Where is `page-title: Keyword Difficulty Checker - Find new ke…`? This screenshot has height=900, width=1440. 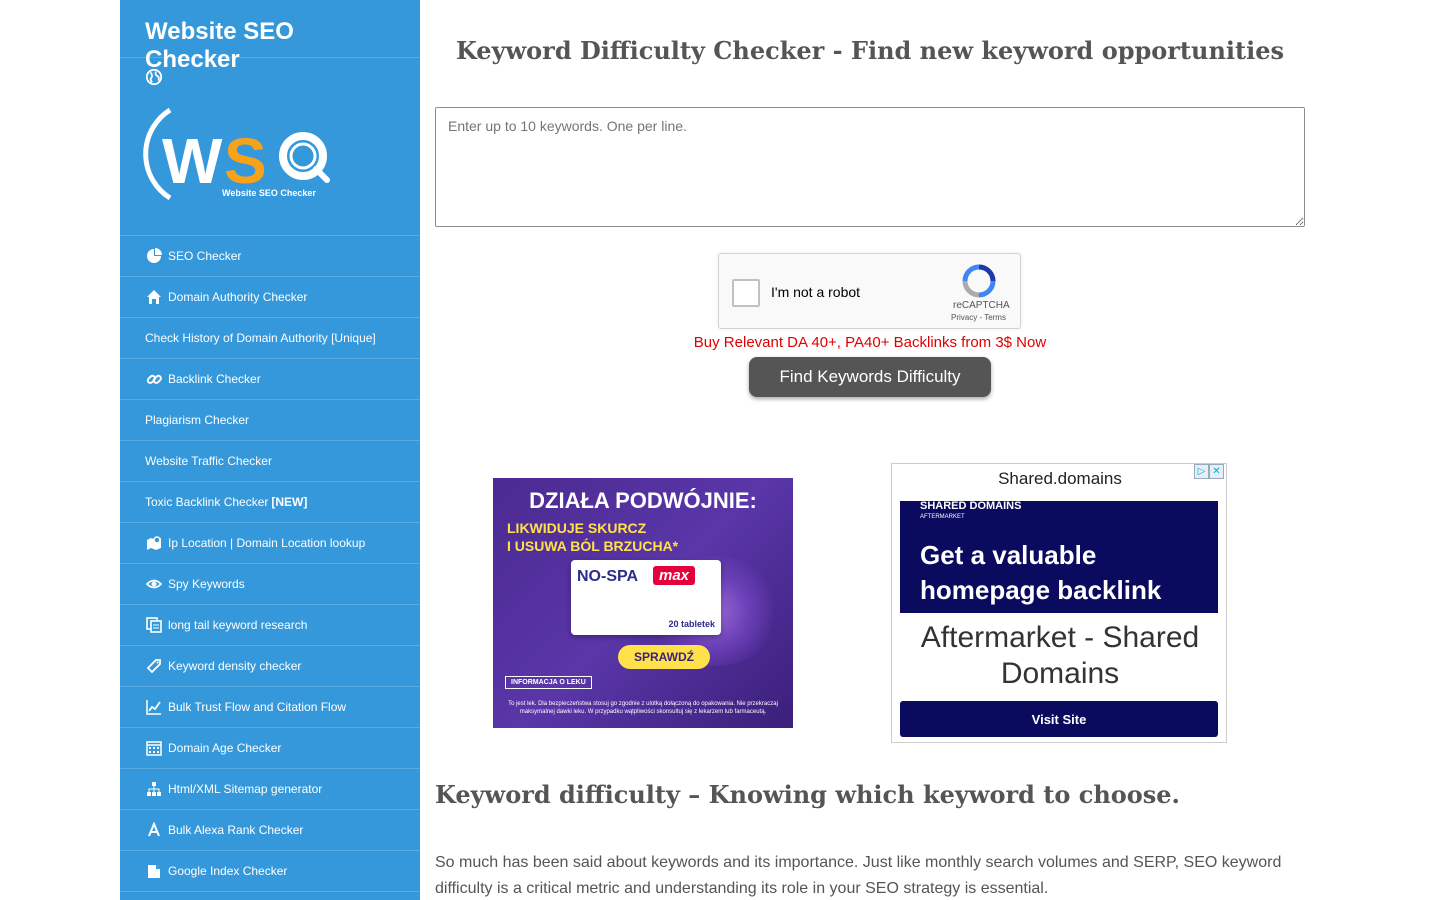
page-title: Keyword Difficulty Checker - Find new ke… is located at coordinates (870, 50).